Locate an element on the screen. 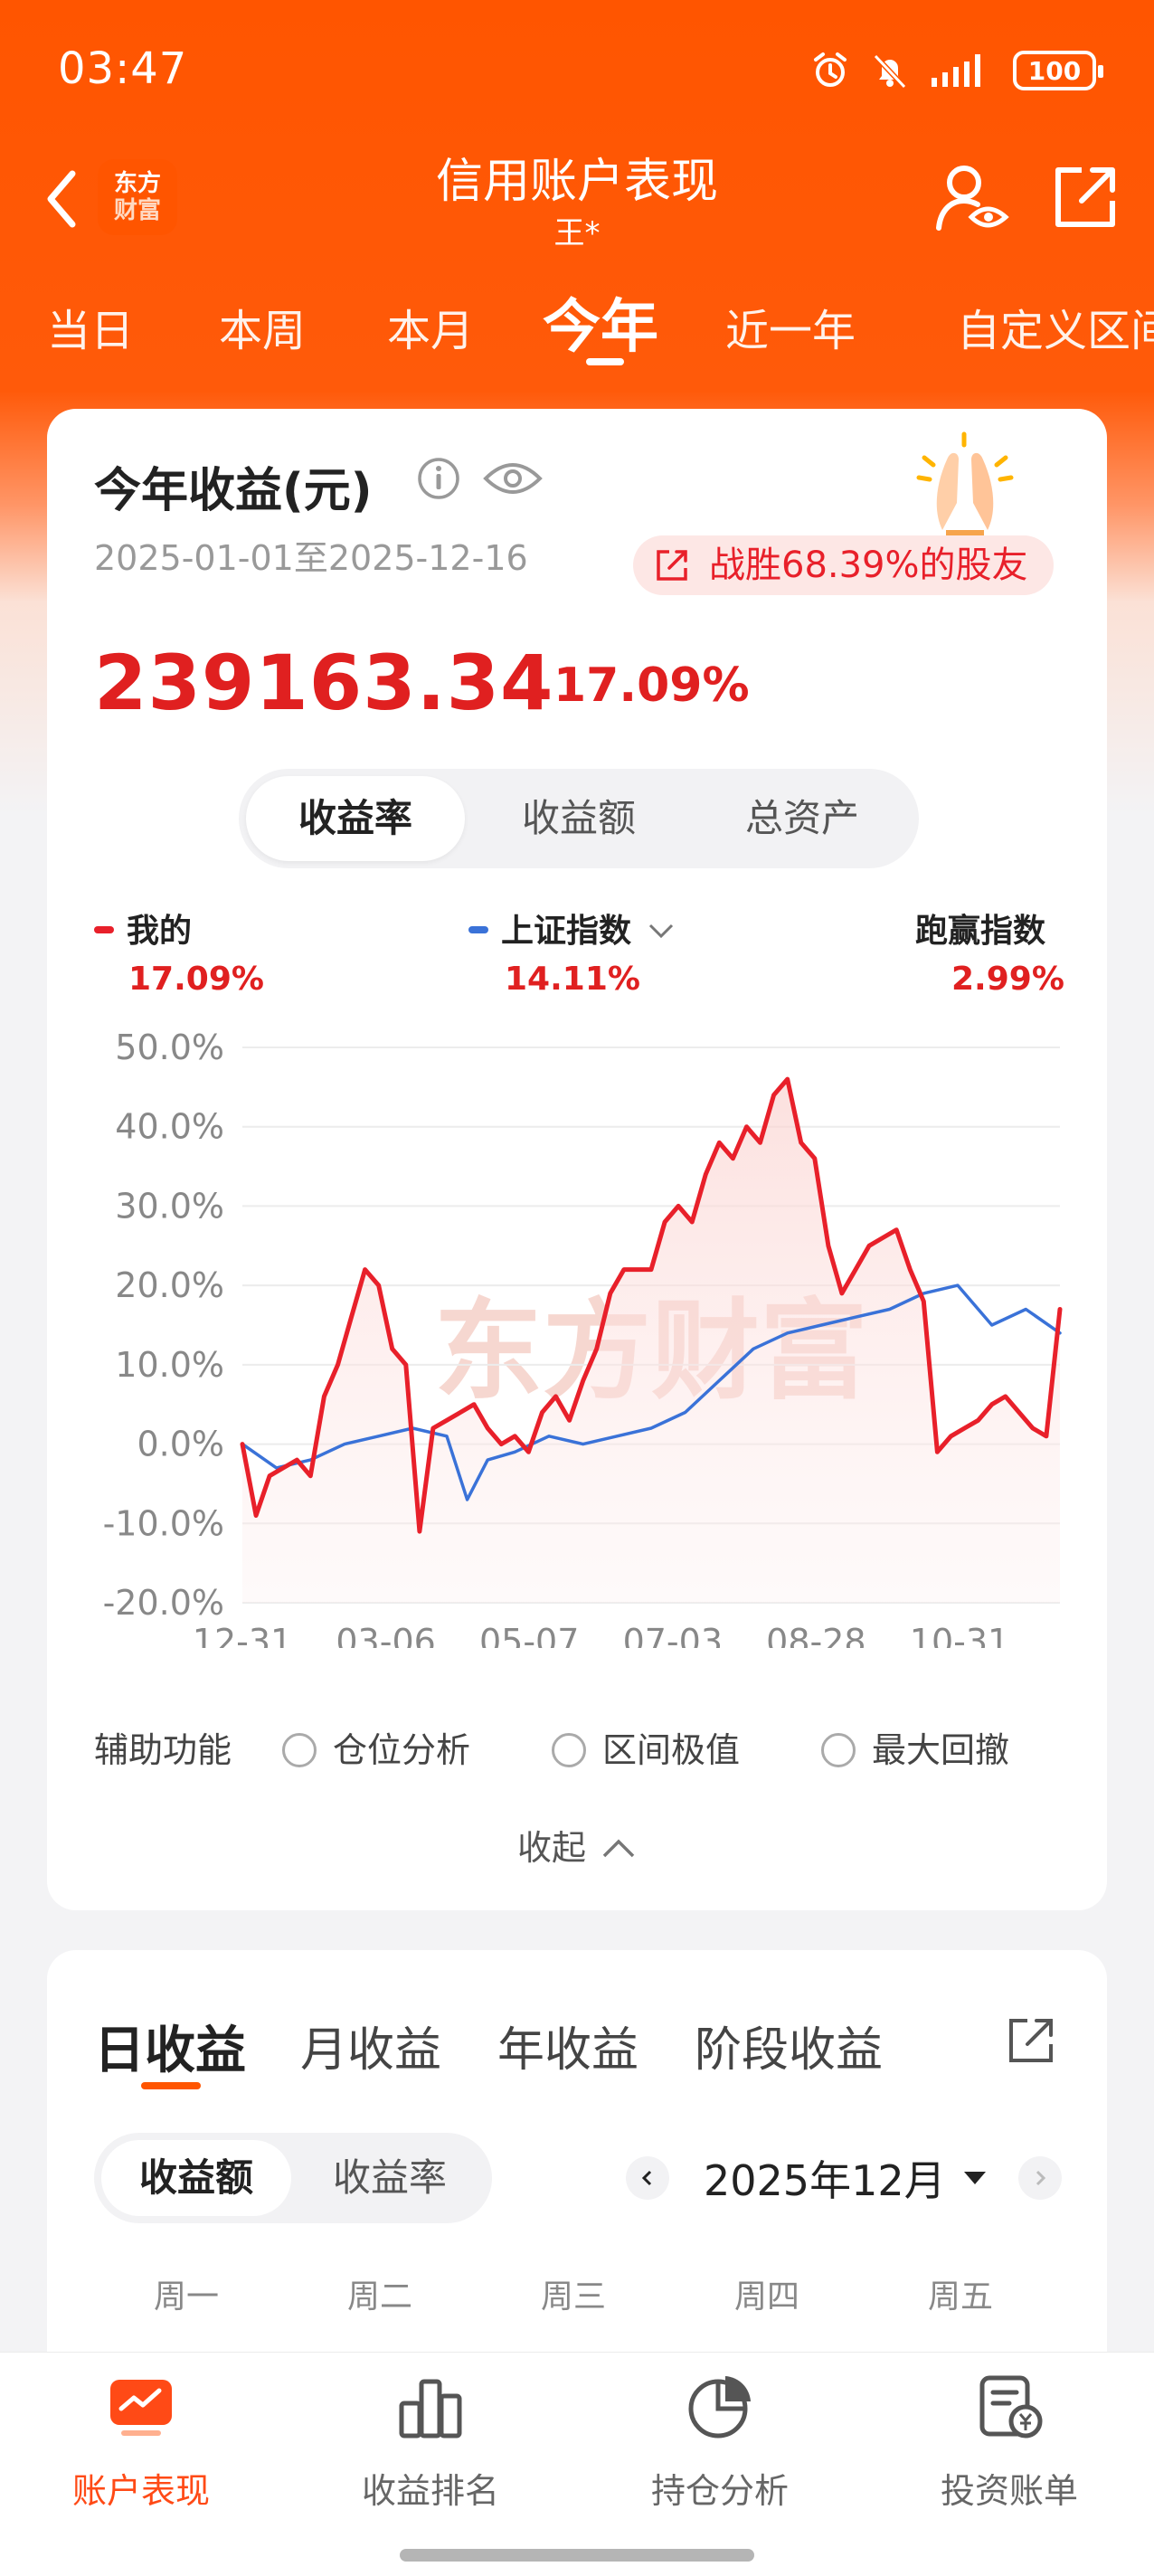 Image resolution: width=1154 pixels, height=2576 pixels. legend-index: 上证指数 is located at coordinates (571, 928).